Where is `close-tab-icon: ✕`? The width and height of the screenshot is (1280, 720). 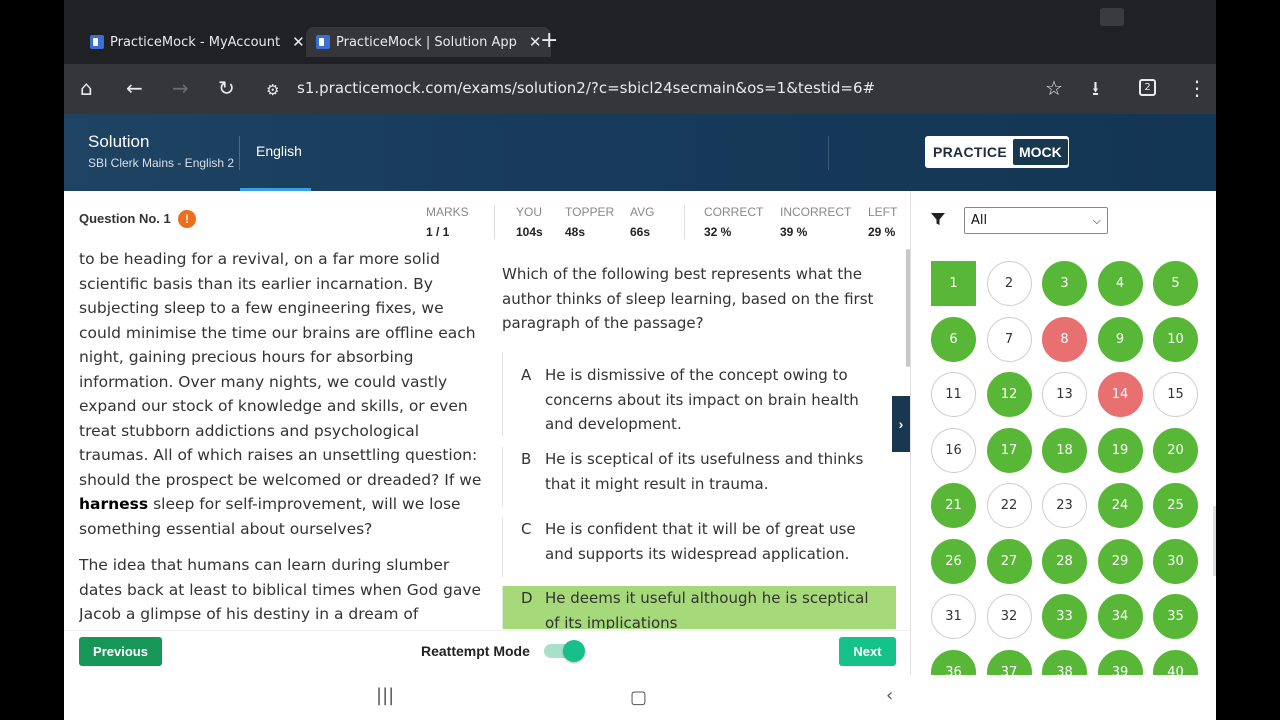 close-tab-icon: ✕ is located at coordinates (298, 42).